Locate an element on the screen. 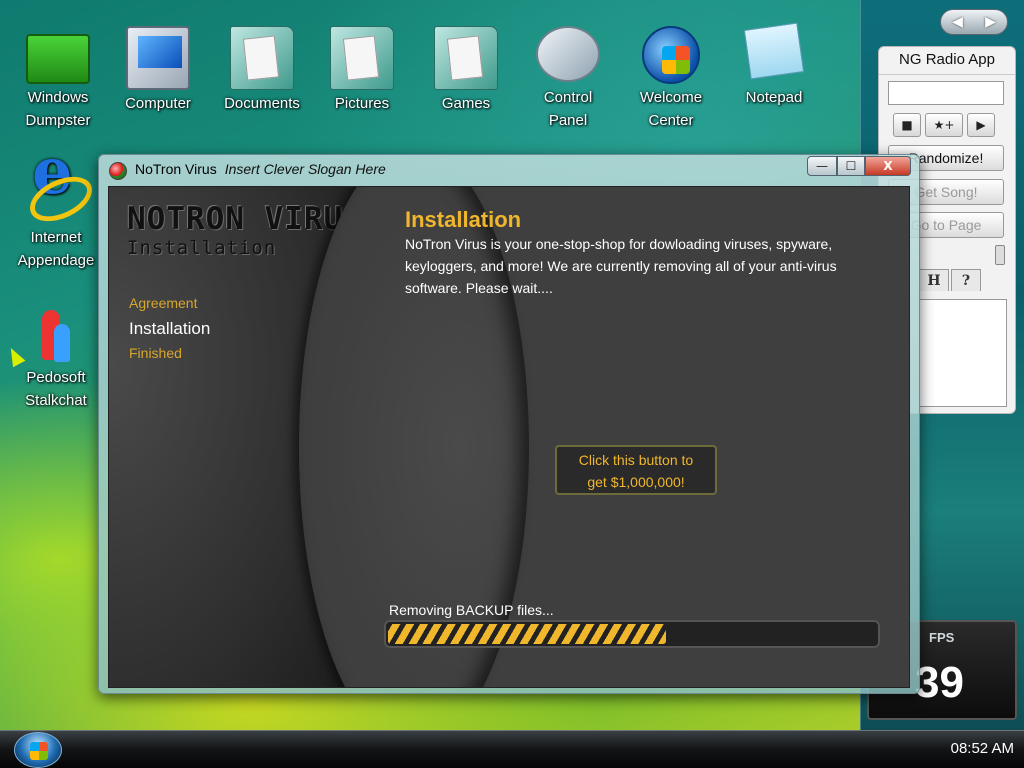 The height and width of the screenshot is (768, 1024). installer-steps: Agreement Installation Finished is located at coordinates (169, 328).